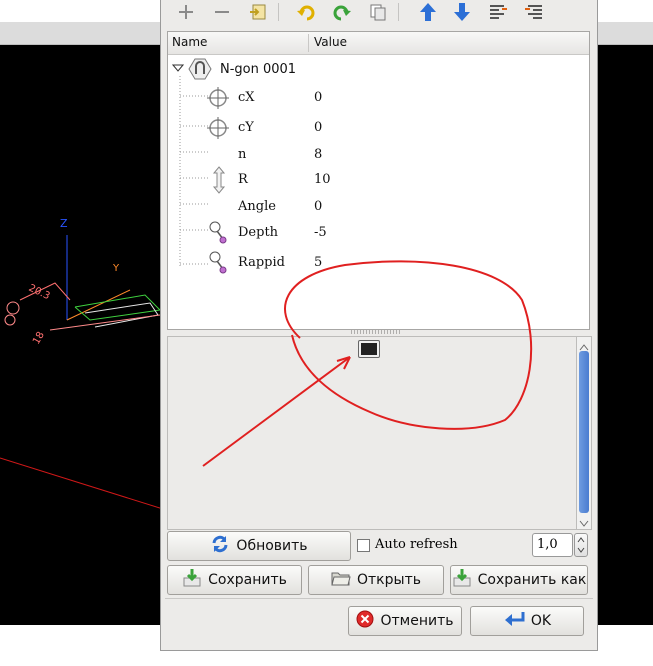 Image resolution: width=653 pixels, height=666 pixels. Describe the element at coordinates (247, 580) in the screenshot. I see `save-label: Сохранить` at that location.